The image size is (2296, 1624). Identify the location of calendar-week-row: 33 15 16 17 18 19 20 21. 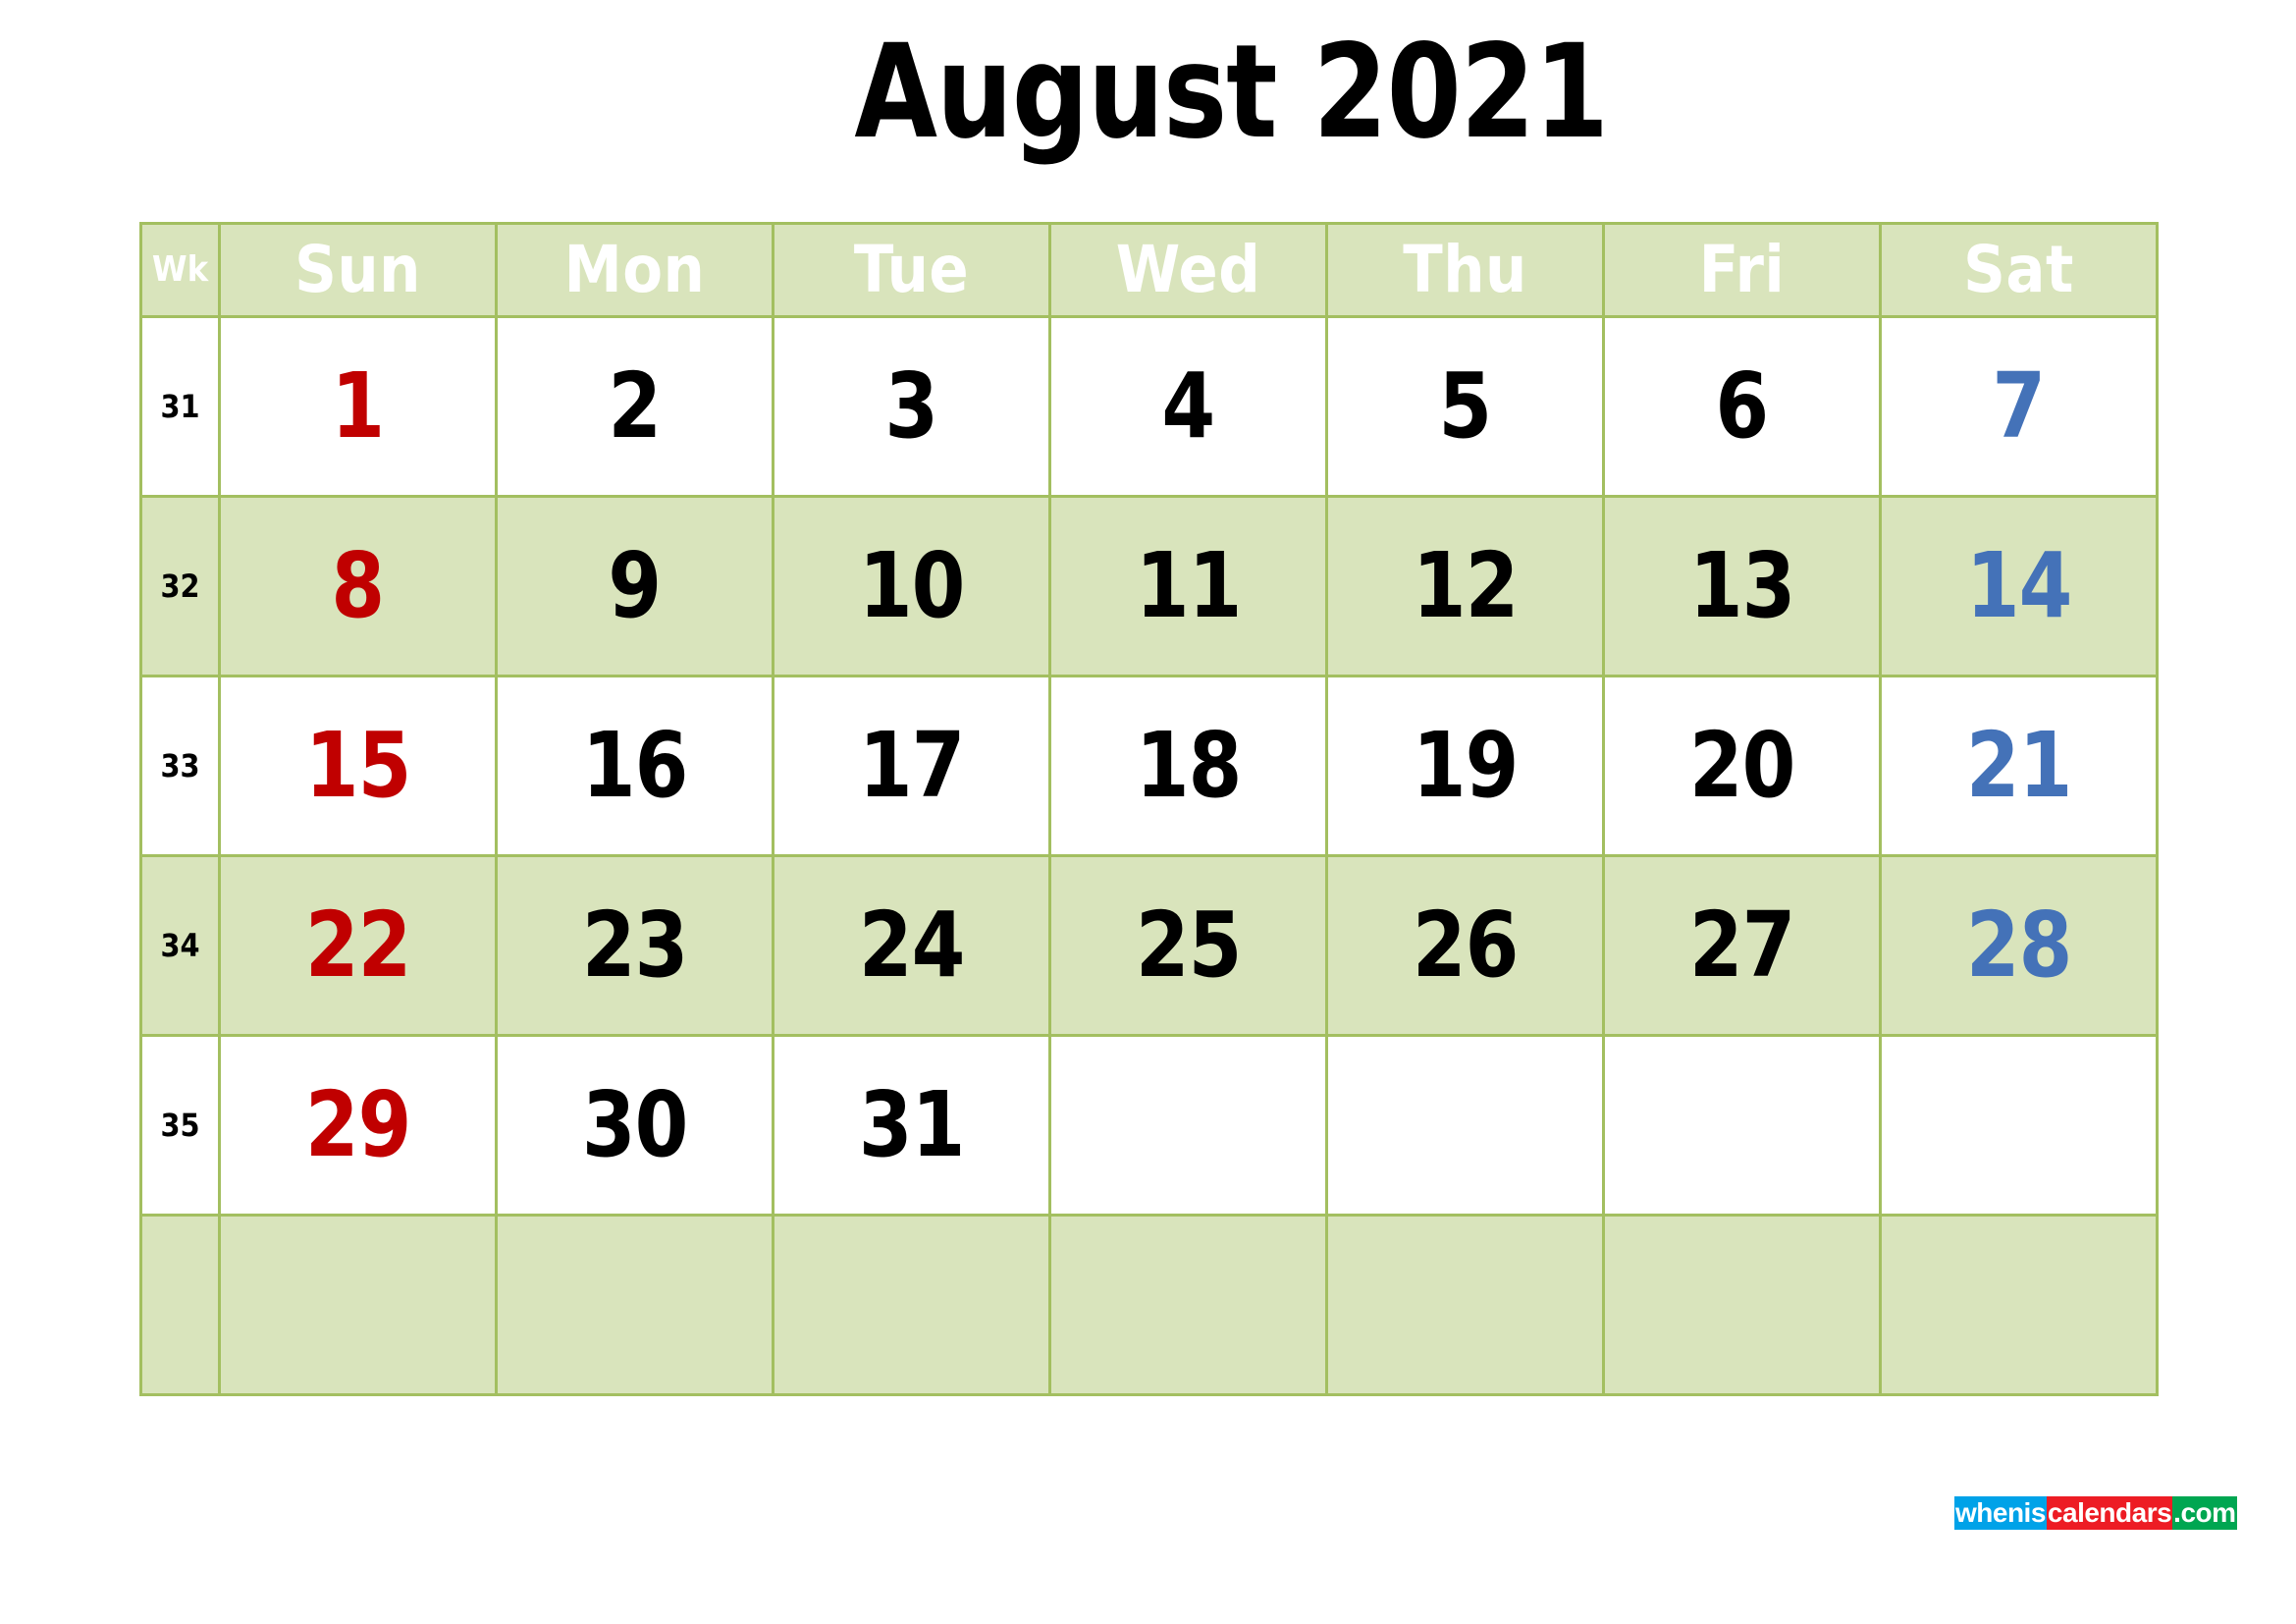
(1149, 766).